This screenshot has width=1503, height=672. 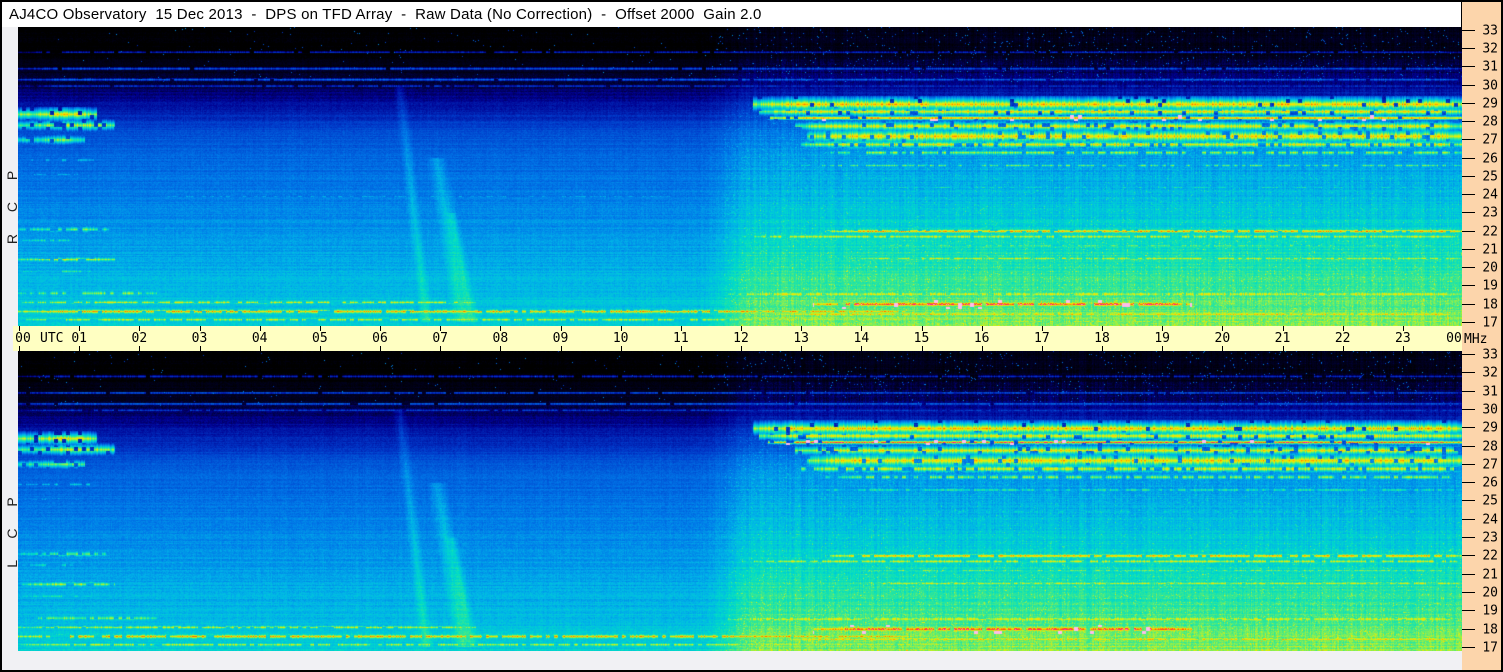 What do you see at coordinates (12, 528) in the screenshot?
I see `polarization-label-lcp: L C P` at bounding box center [12, 528].